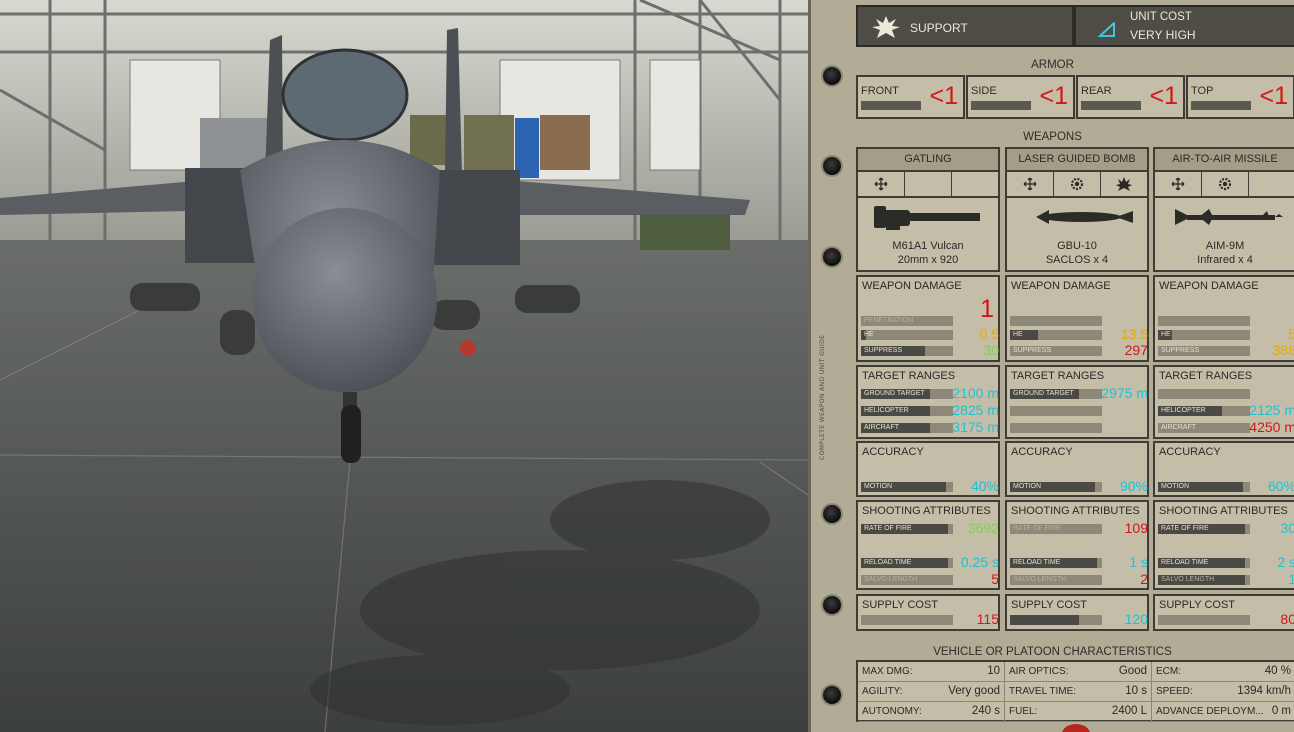 The height and width of the screenshot is (732, 1294). Describe the element at coordinates (1077, 246) in the screenshot. I see `weapon-name: GBU-10` at that location.